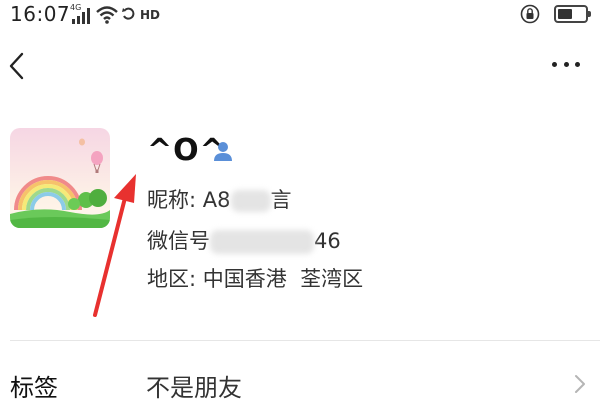 The width and height of the screenshot is (600, 403). Describe the element at coordinates (554, 64) in the screenshot. I see `more-dots-icon` at that location.